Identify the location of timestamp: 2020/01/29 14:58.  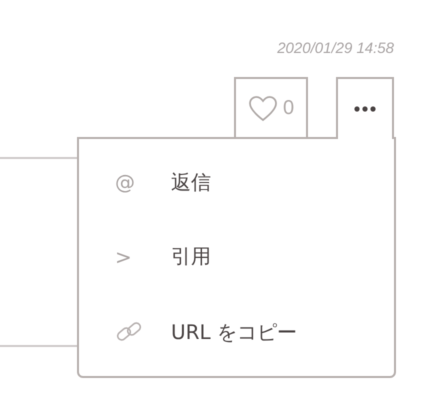
(335, 49).